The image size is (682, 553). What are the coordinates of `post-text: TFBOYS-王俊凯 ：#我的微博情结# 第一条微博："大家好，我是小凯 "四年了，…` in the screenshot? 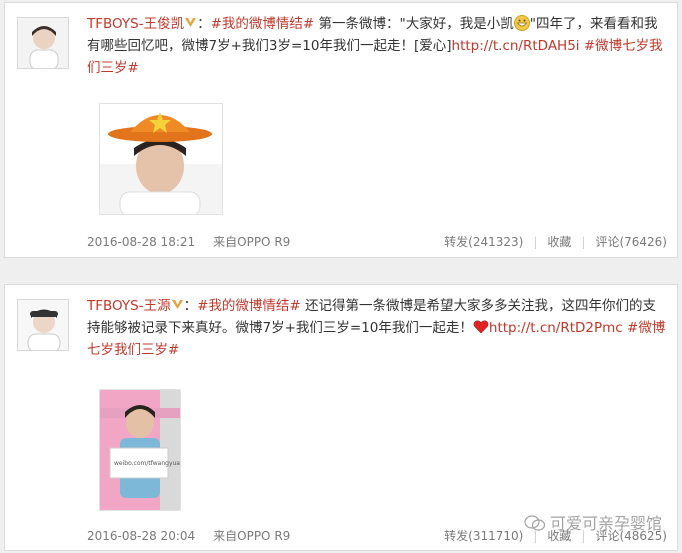 It's located at (375, 45).